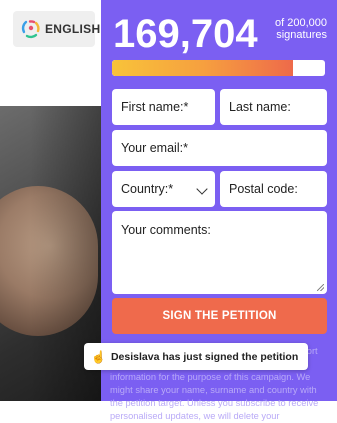 This screenshot has width=337, height=423. I want to click on country-placeholder: Country:*, so click(147, 189).